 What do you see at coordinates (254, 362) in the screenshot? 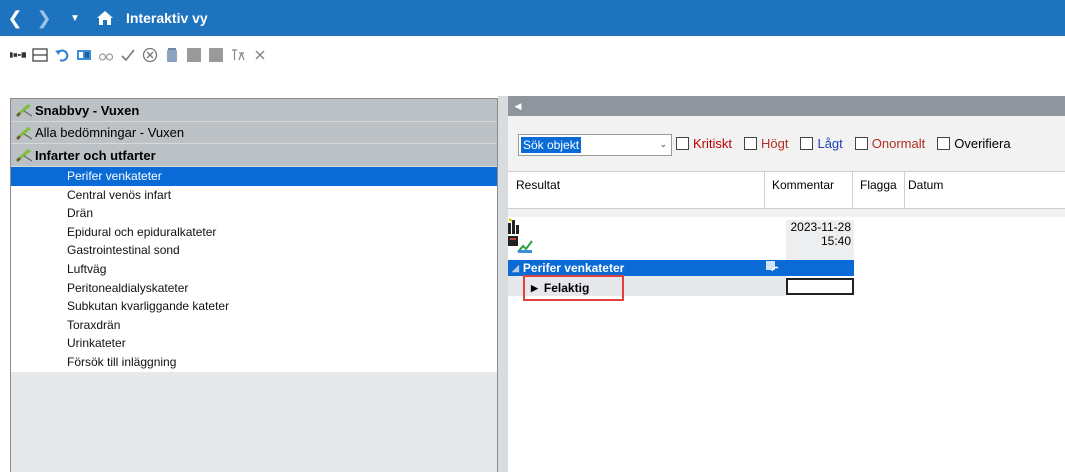
I see `list-item: Försök till inläggning` at bounding box center [254, 362].